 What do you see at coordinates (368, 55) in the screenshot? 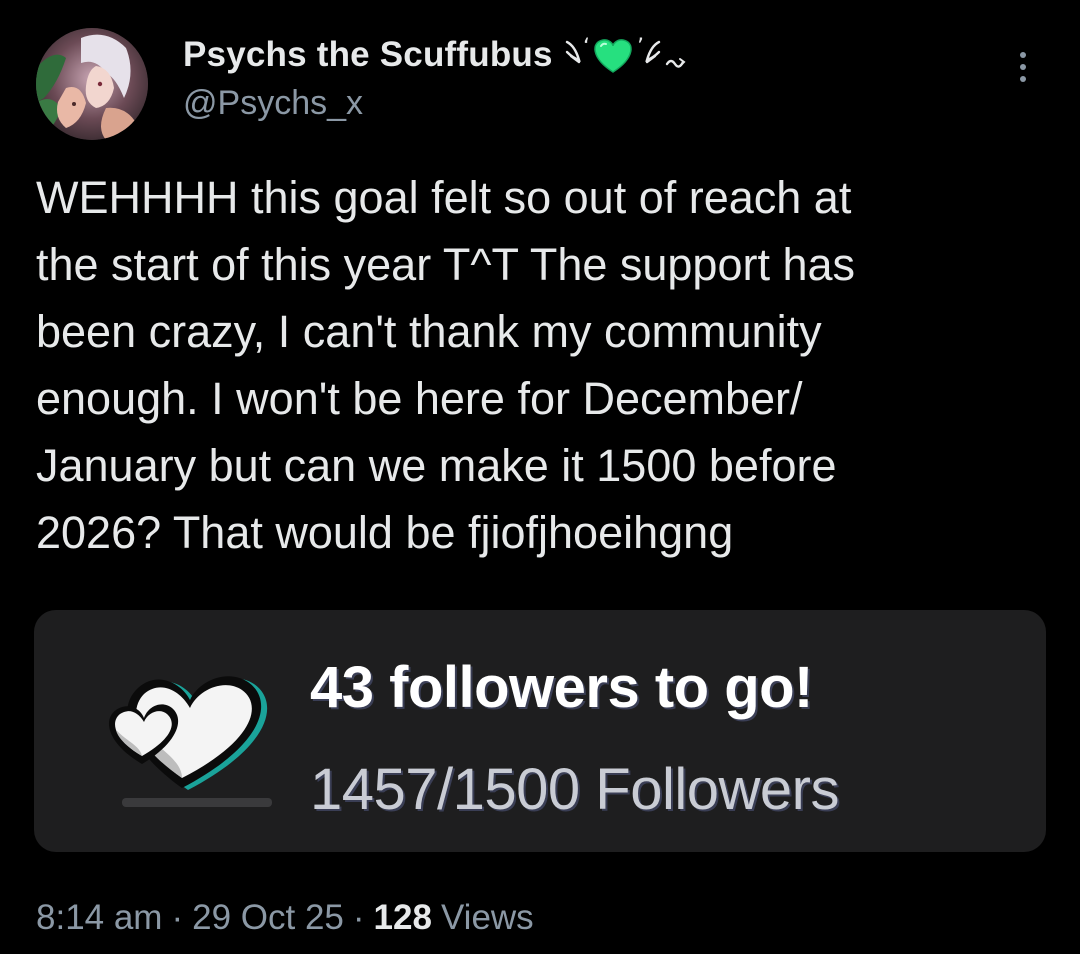
I see `display-name: Psychs the Scuffubus` at bounding box center [368, 55].